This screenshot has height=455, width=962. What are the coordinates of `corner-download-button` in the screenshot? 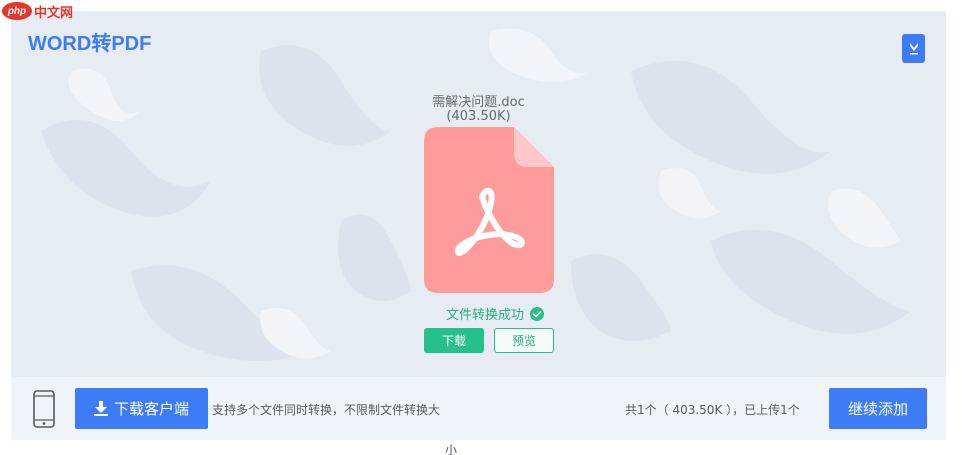 It's located at (913, 48).